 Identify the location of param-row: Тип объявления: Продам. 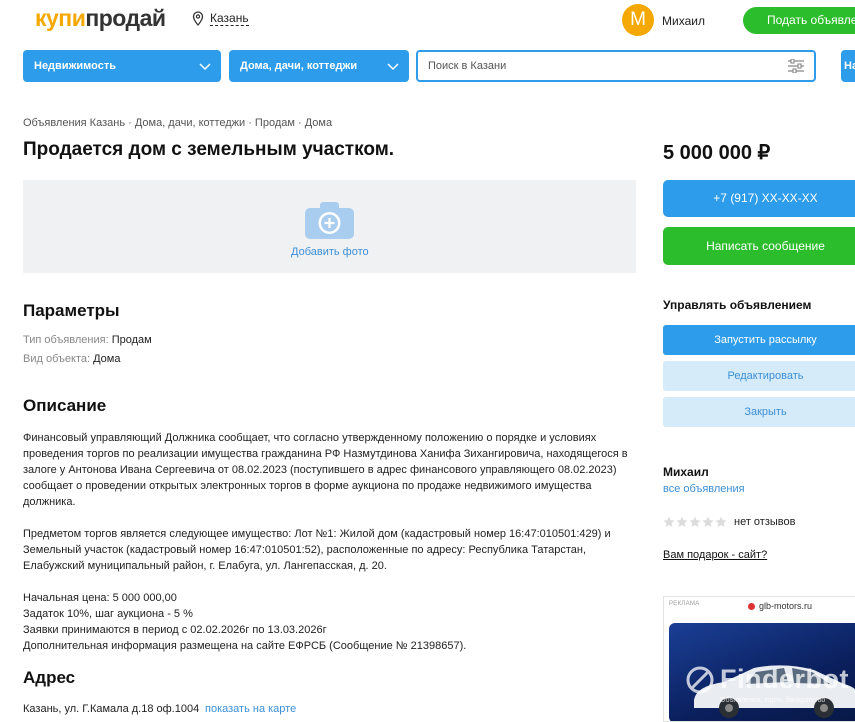
(87, 340).